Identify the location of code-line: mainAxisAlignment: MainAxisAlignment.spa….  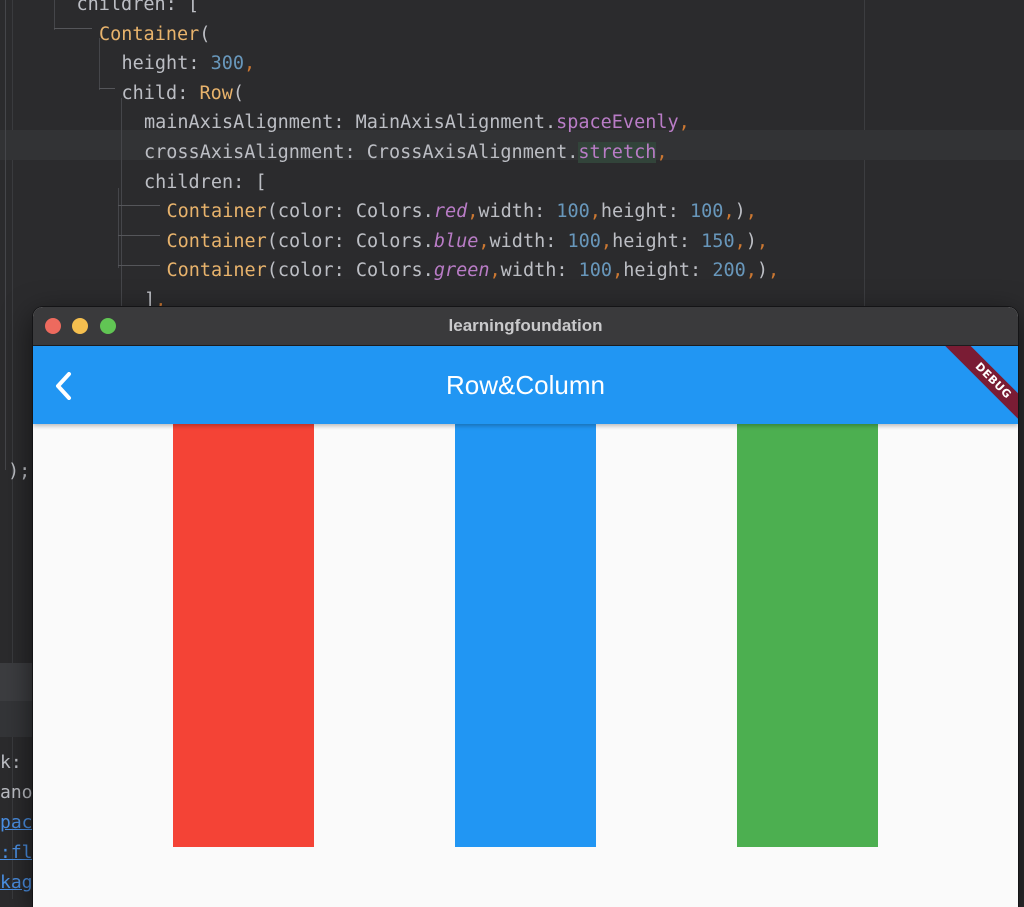
(417, 123).